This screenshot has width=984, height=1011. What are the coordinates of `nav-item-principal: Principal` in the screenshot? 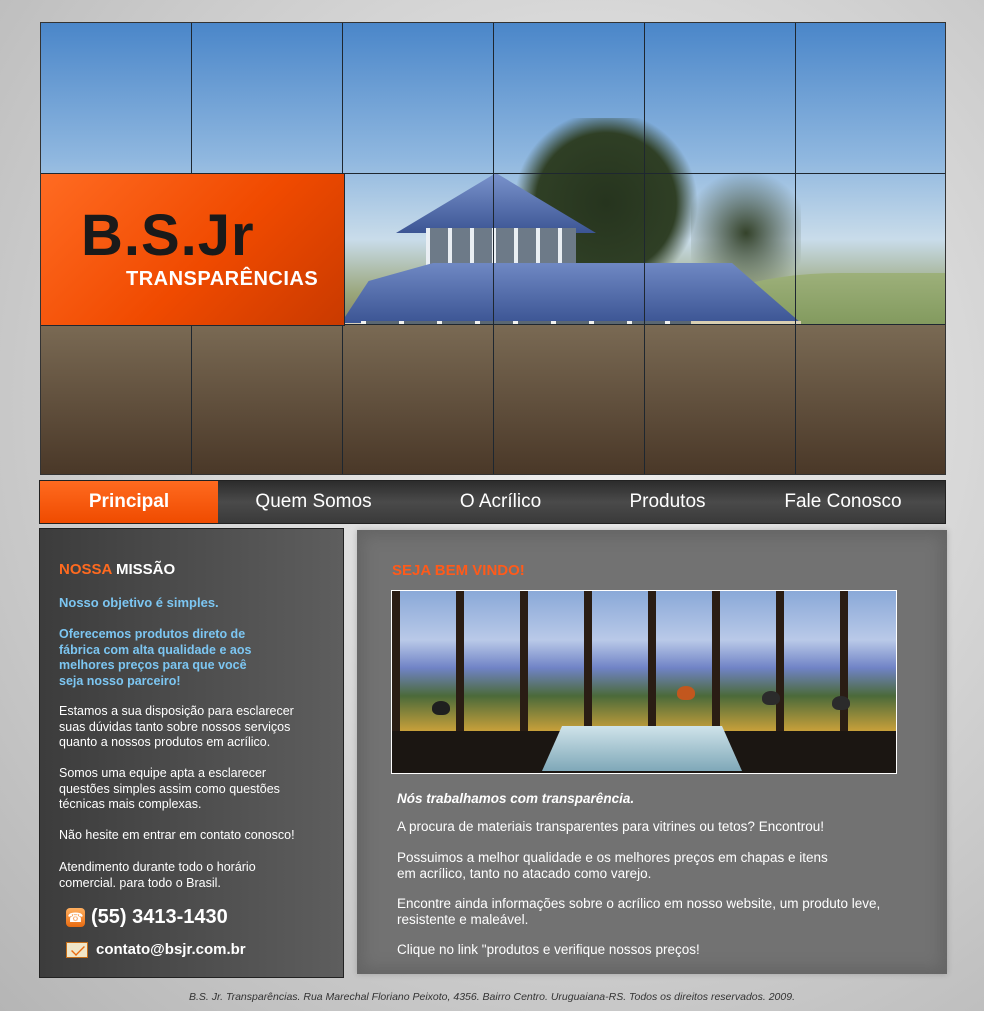 It's located at (129, 502).